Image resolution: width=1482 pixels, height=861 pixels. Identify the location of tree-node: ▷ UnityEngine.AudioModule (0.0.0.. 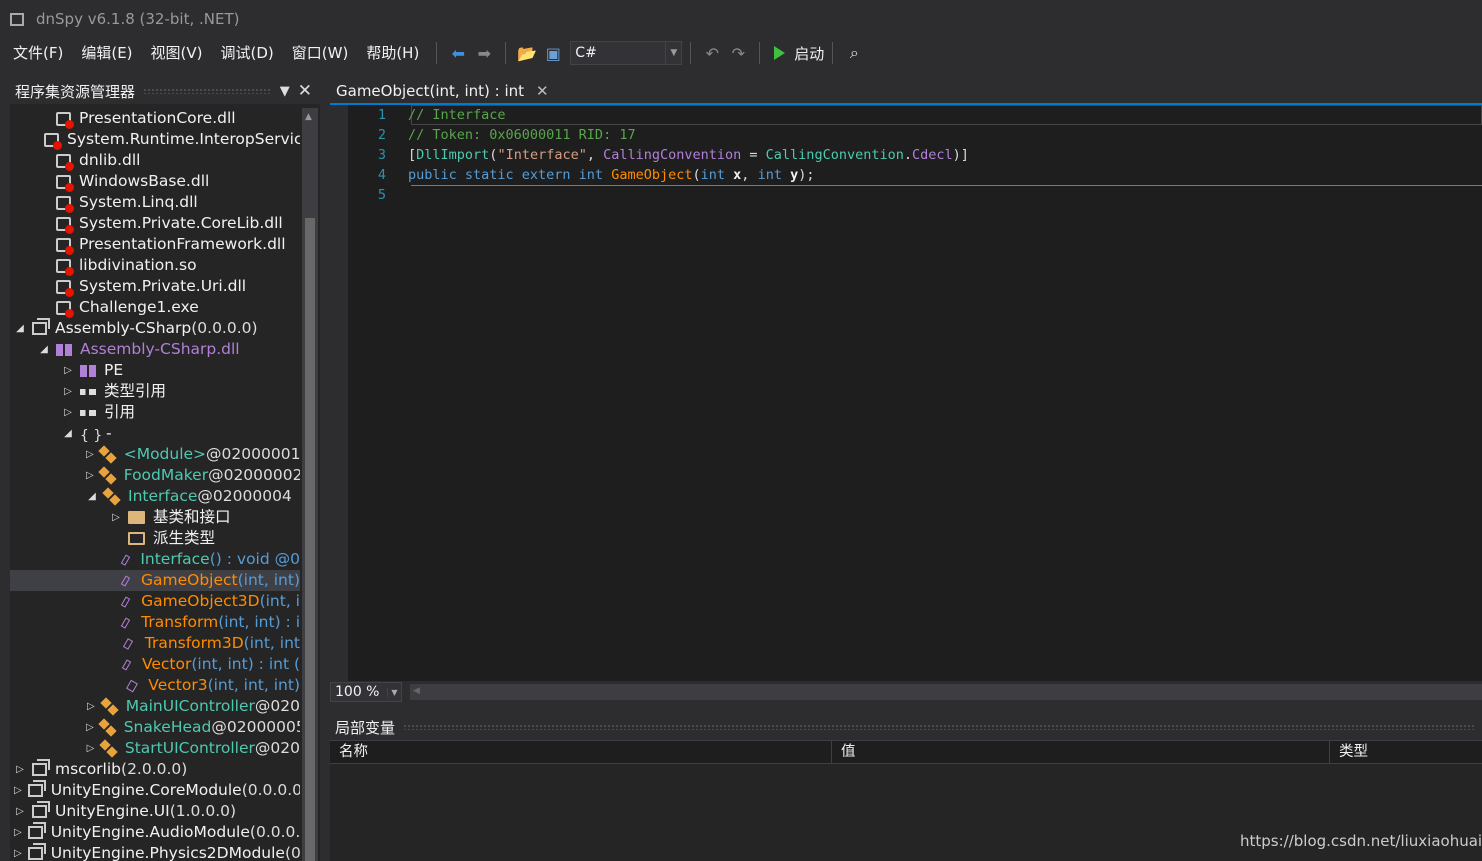
(155, 832).